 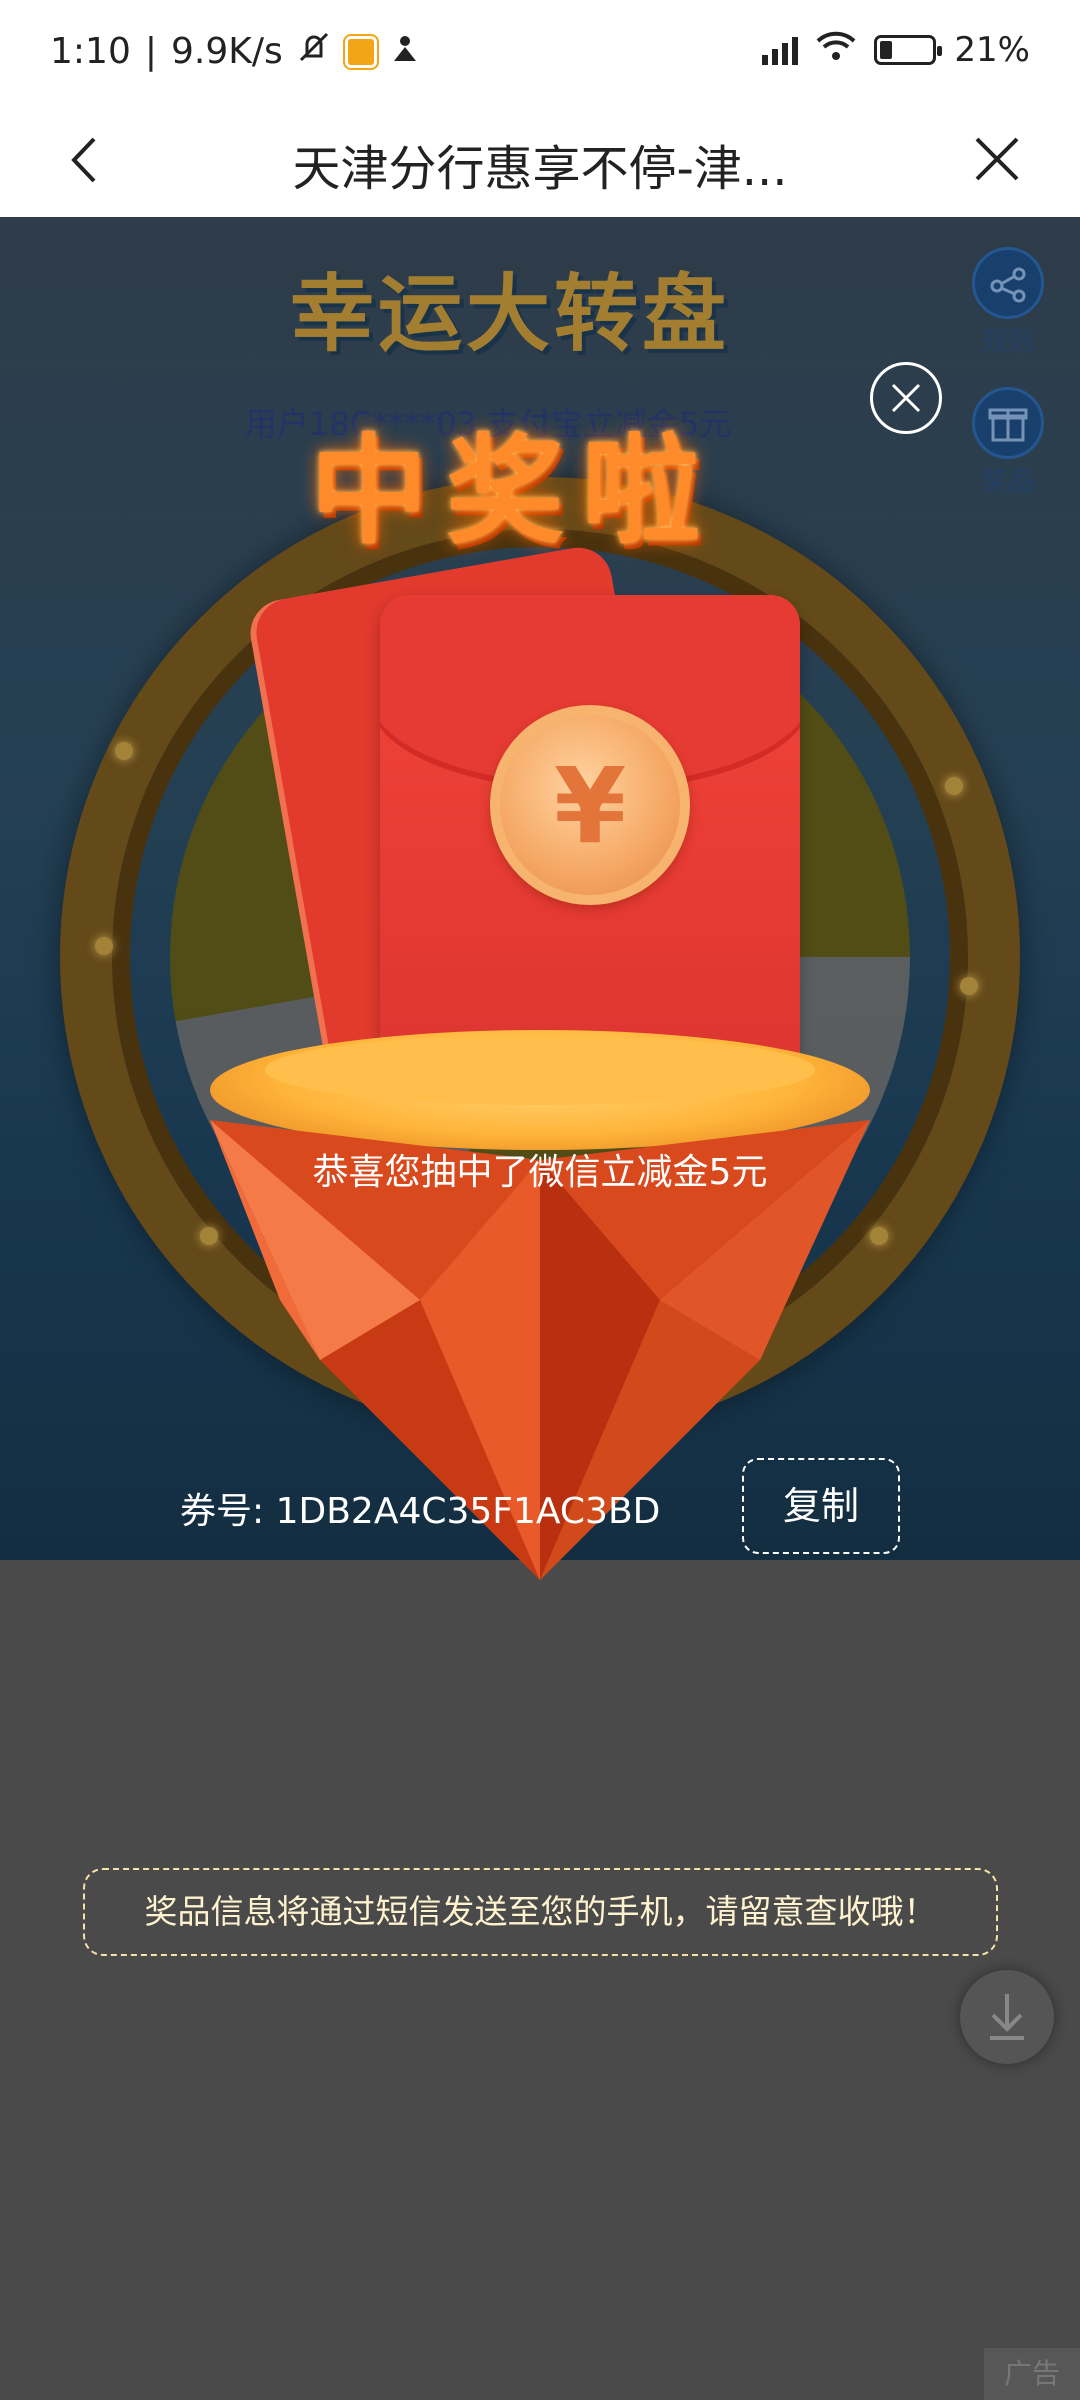 What do you see at coordinates (540, 52) in the screenshot?
I see `status-bar: 1:10 | 9.9K/s 21%` at bounding box center [540, 52].